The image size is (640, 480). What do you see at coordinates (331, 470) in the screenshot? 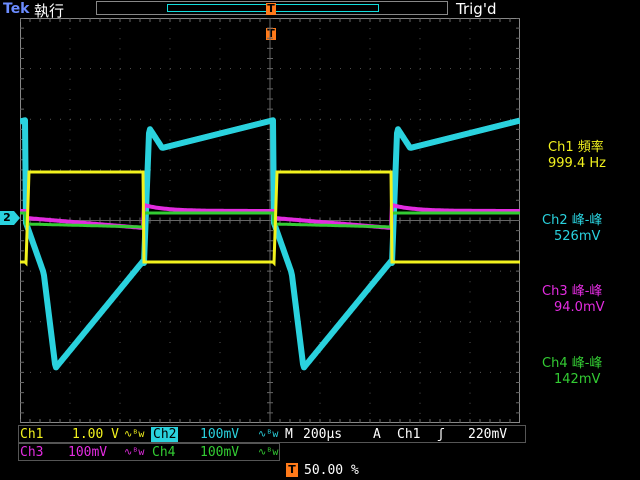
I see `trigger-position-value: 50.00 %` at bounding box center [331, 470].